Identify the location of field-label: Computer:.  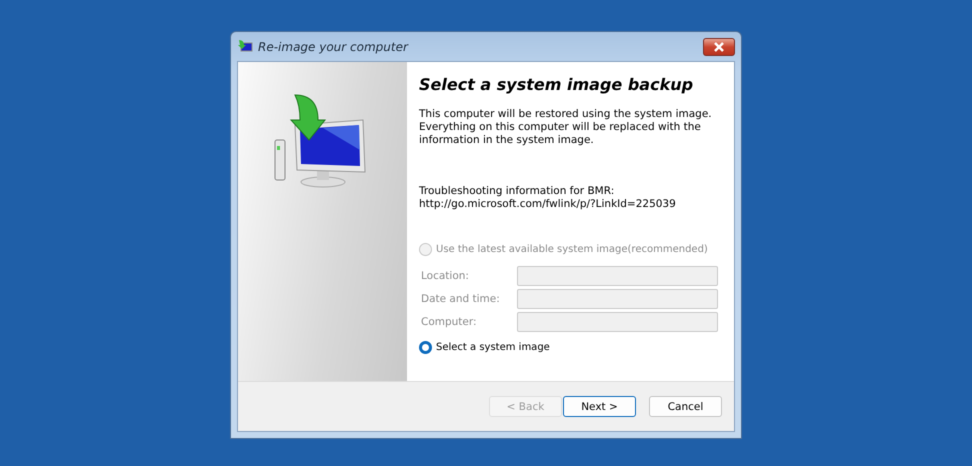
(449, 322).